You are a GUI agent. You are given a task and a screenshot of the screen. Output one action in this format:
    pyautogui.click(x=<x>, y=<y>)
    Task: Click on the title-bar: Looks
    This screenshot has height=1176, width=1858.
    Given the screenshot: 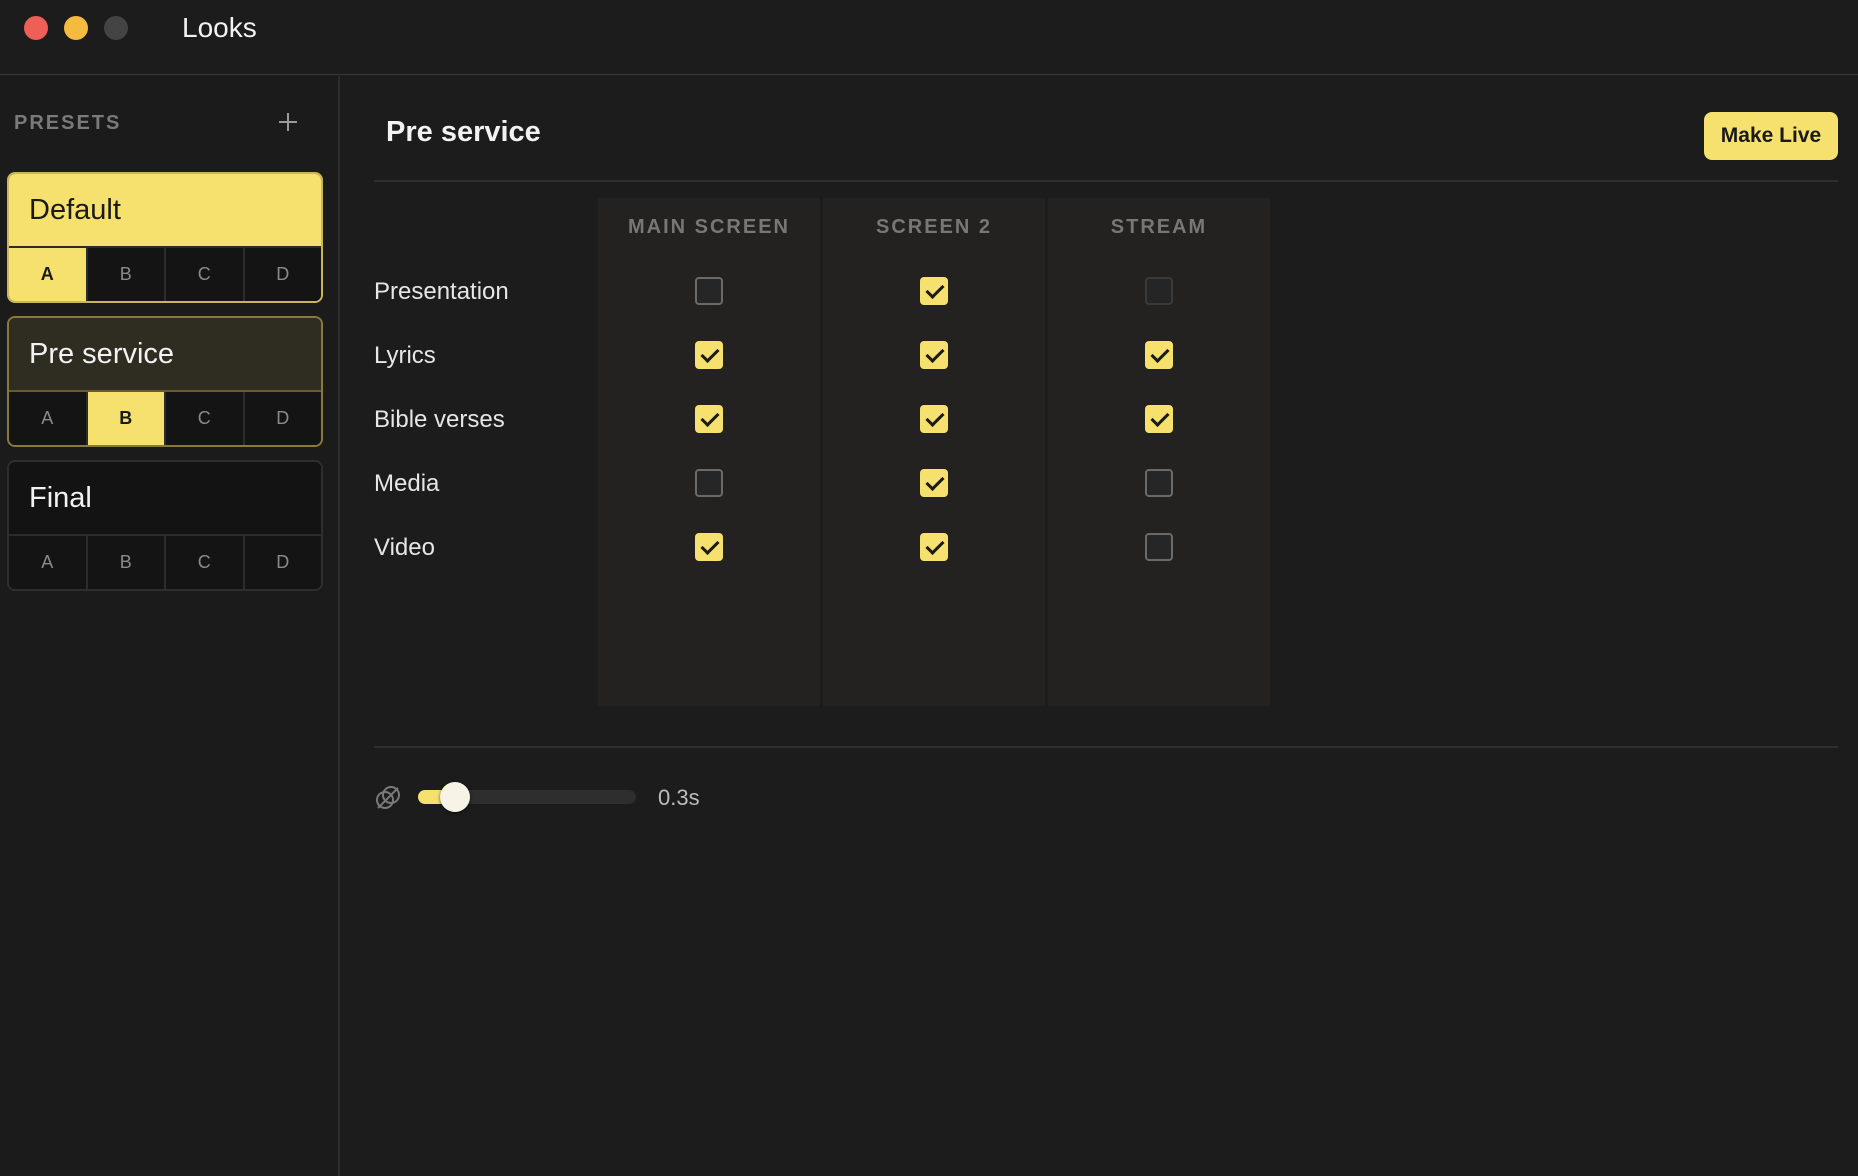 What is the action you would take?
    pyautogui.click(x=929, y=37)
    